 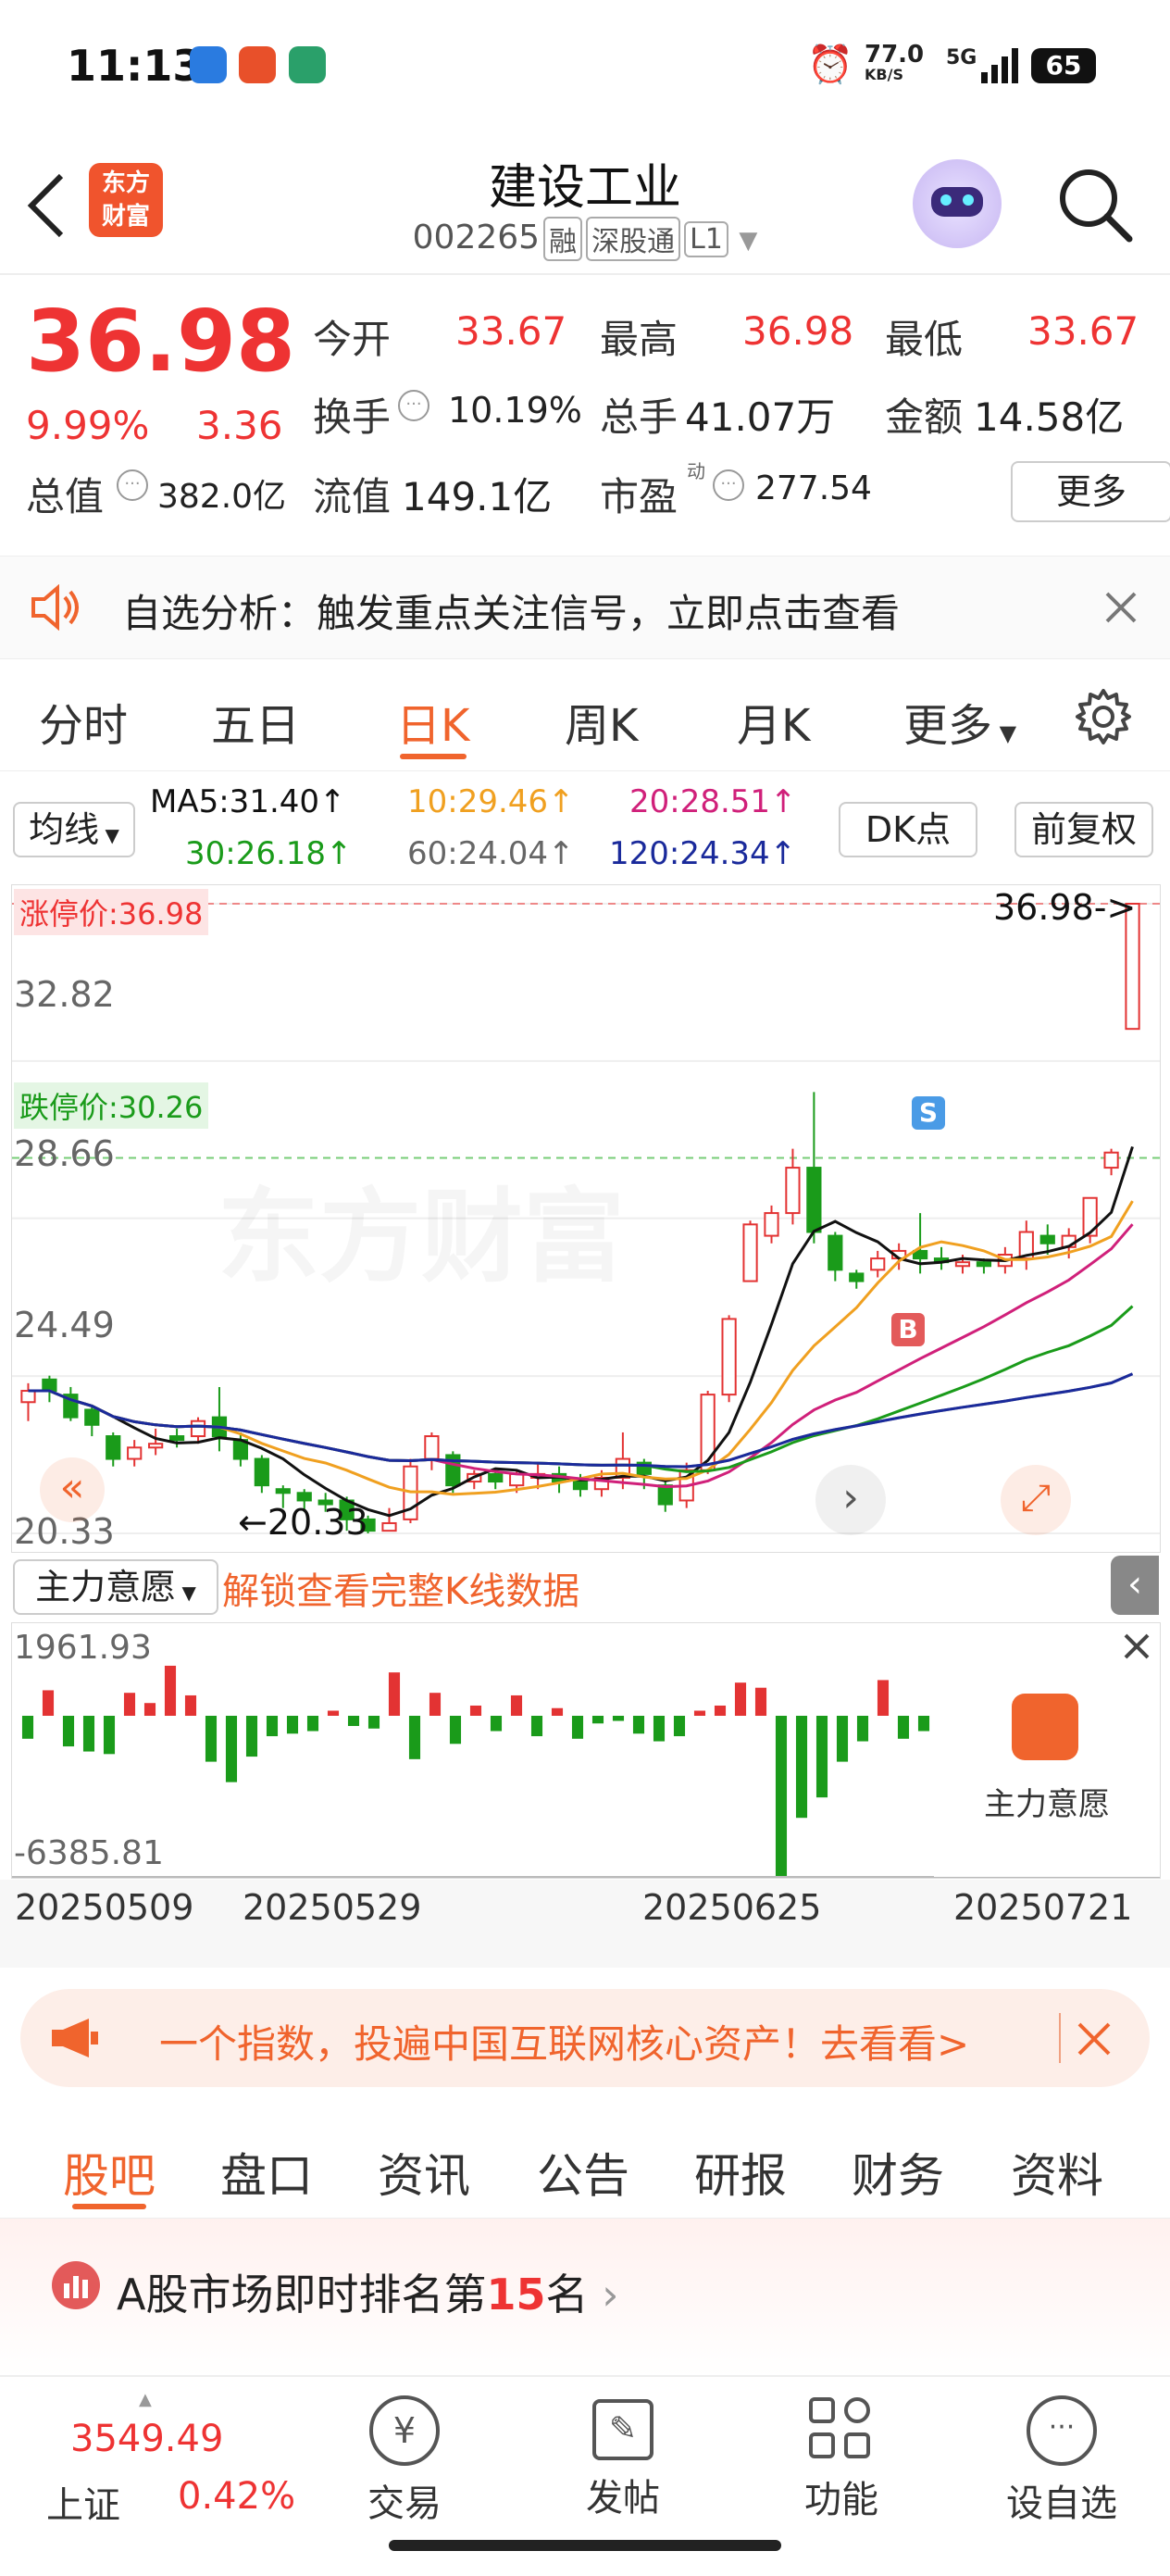 What do you see at coordinates (586, 1750) in the screenshot?
I see `main-force-chart: 1961.93 -6385.81 主力意愿` at bounding box center [586, 1750].